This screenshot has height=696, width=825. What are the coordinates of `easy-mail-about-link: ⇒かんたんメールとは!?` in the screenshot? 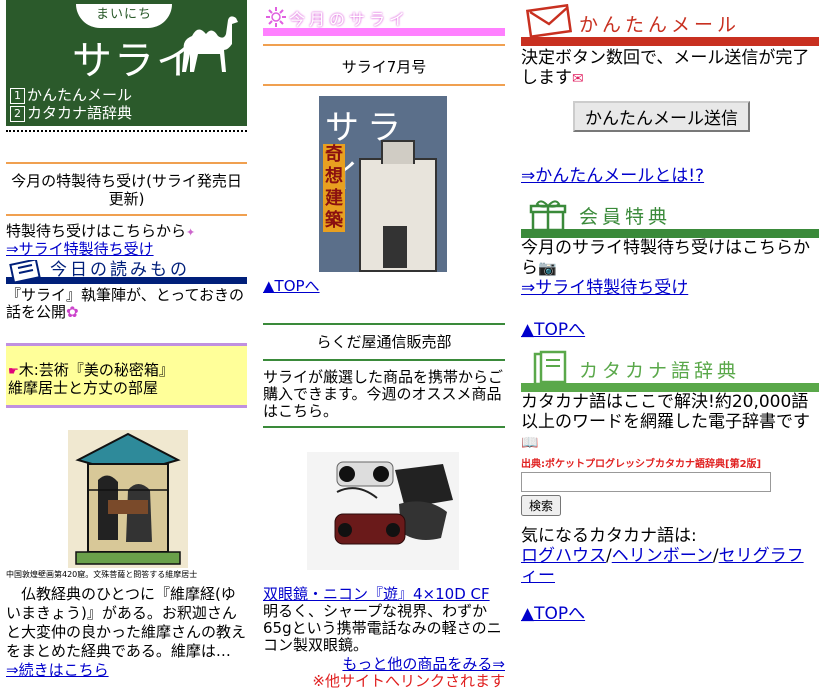 It's located at (670, 176).